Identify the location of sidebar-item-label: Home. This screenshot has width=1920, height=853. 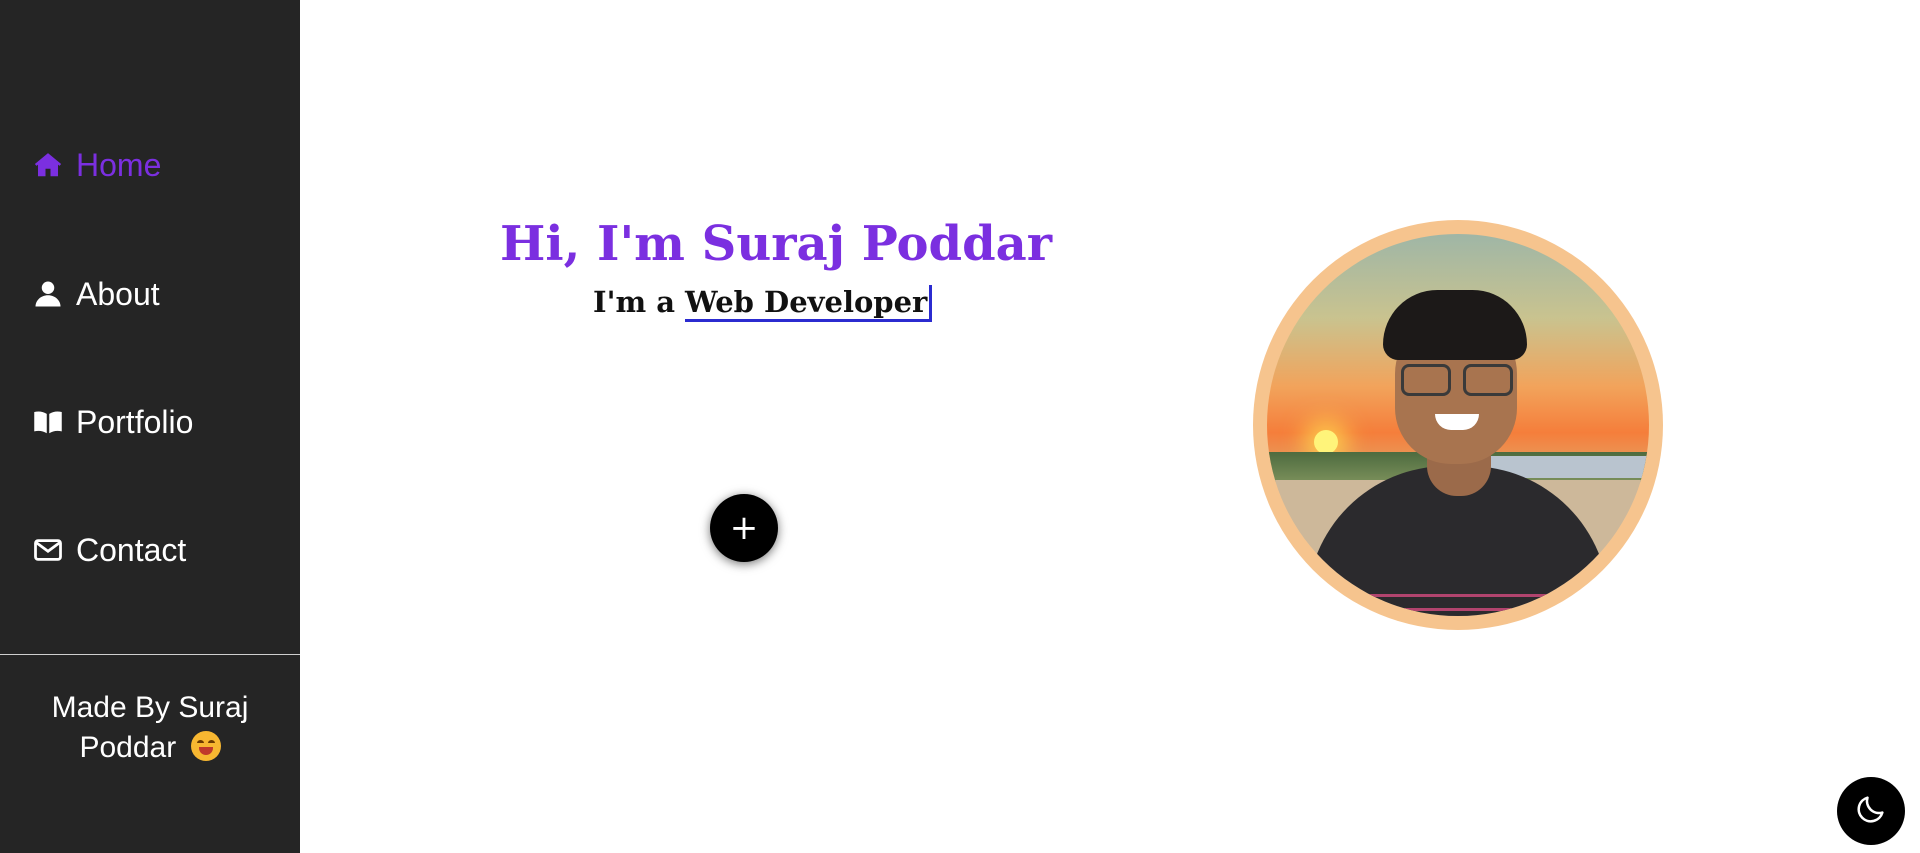
(119, 164).